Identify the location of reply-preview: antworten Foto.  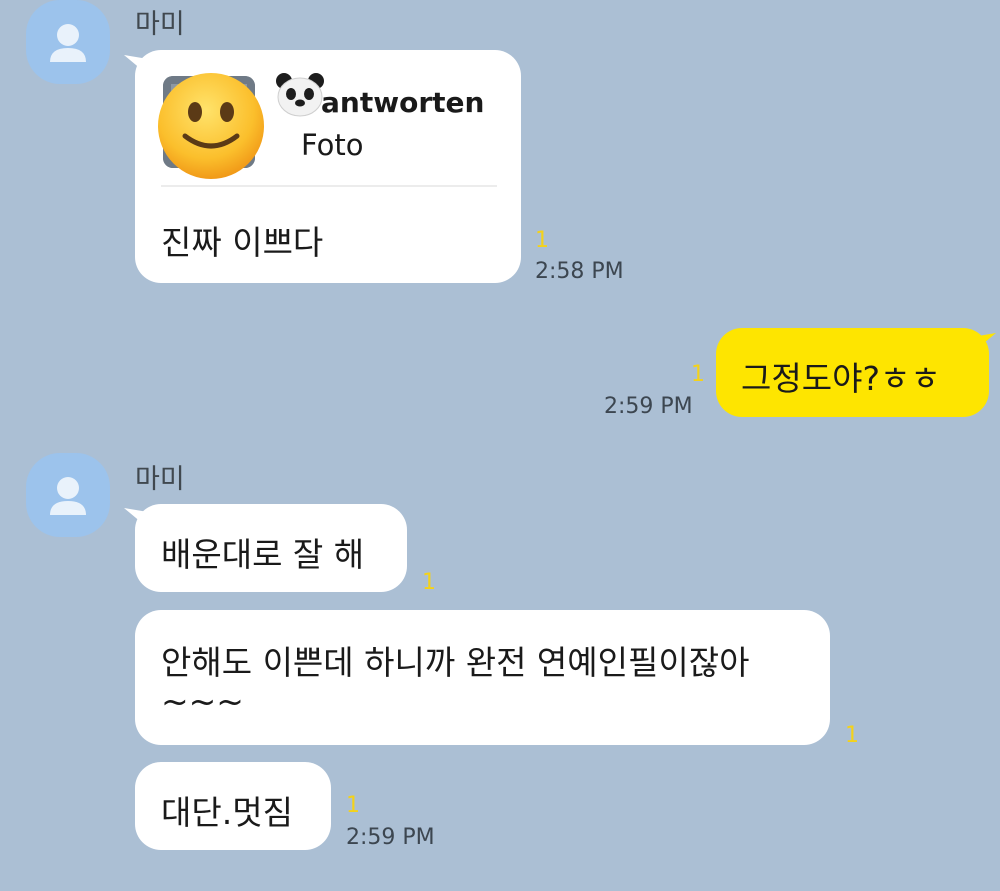
(327, 125).